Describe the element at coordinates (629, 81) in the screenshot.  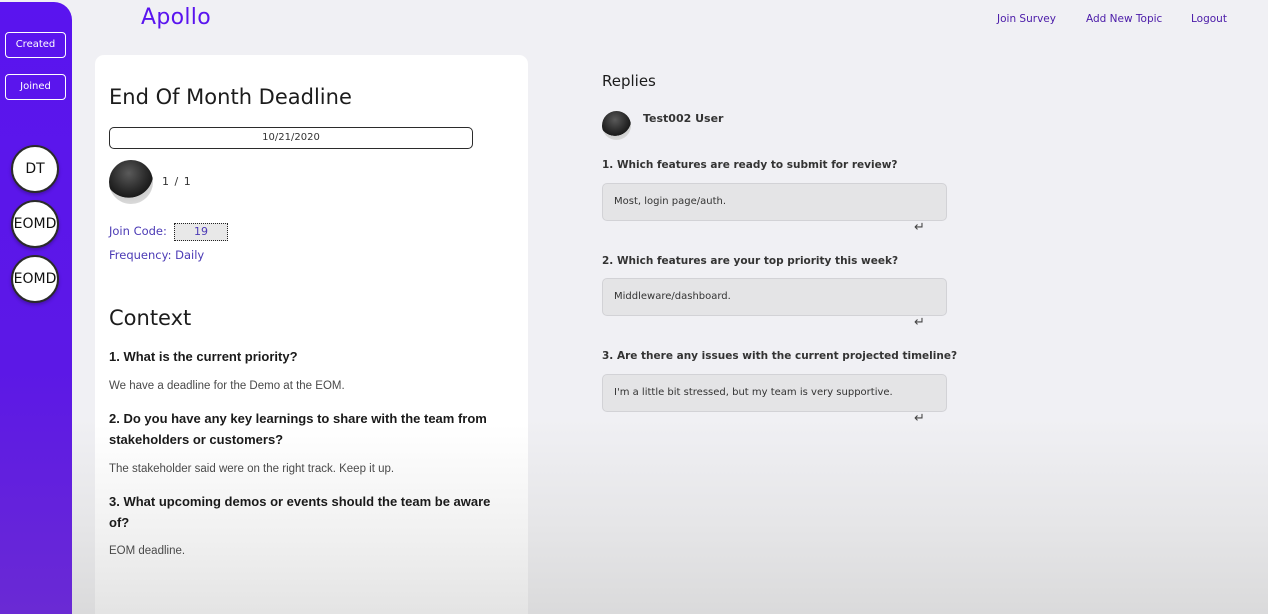
I see `replies-title: Replies` at that location.